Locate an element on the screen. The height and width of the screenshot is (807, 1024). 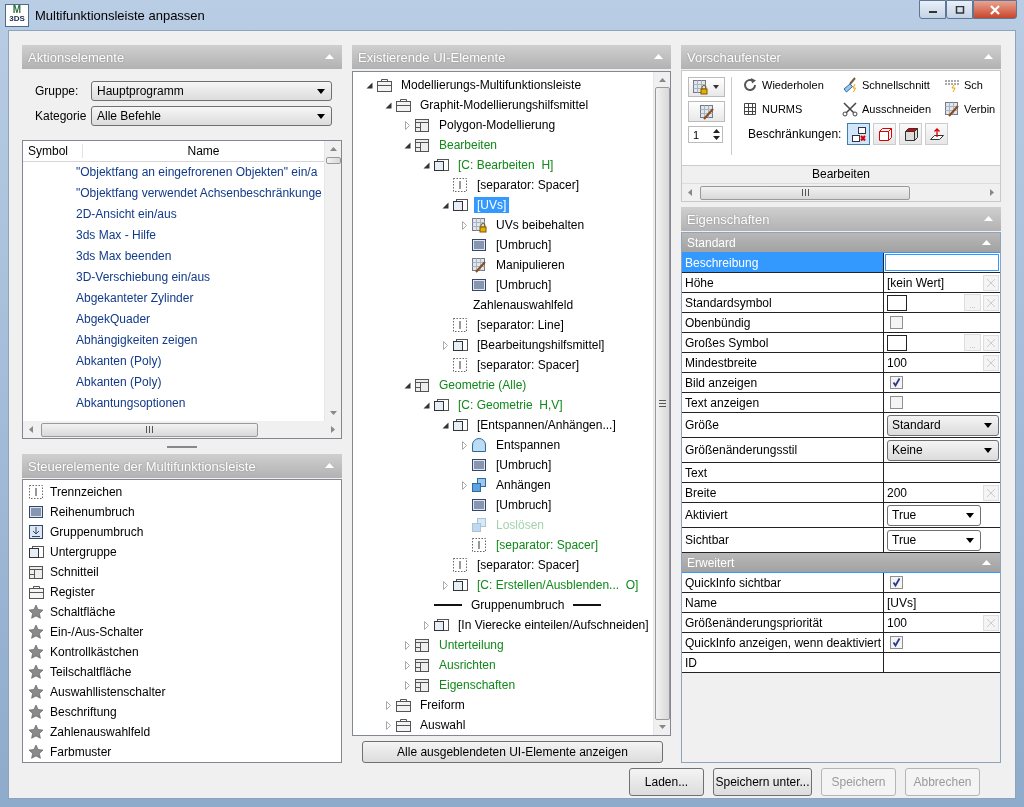
list-item: Zahlenauswahlfeld is located at coordinates (100, 732).